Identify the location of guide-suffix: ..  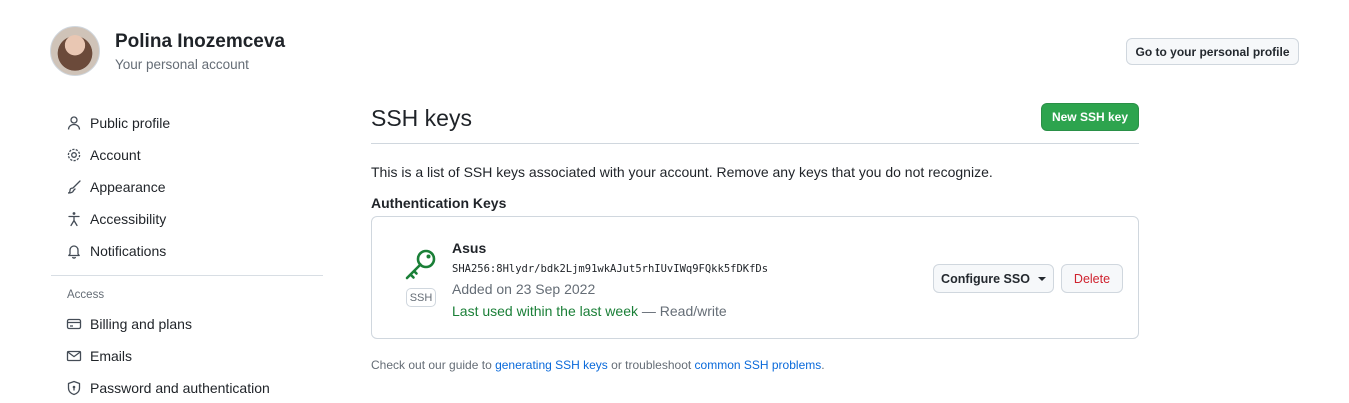
(823, 365).